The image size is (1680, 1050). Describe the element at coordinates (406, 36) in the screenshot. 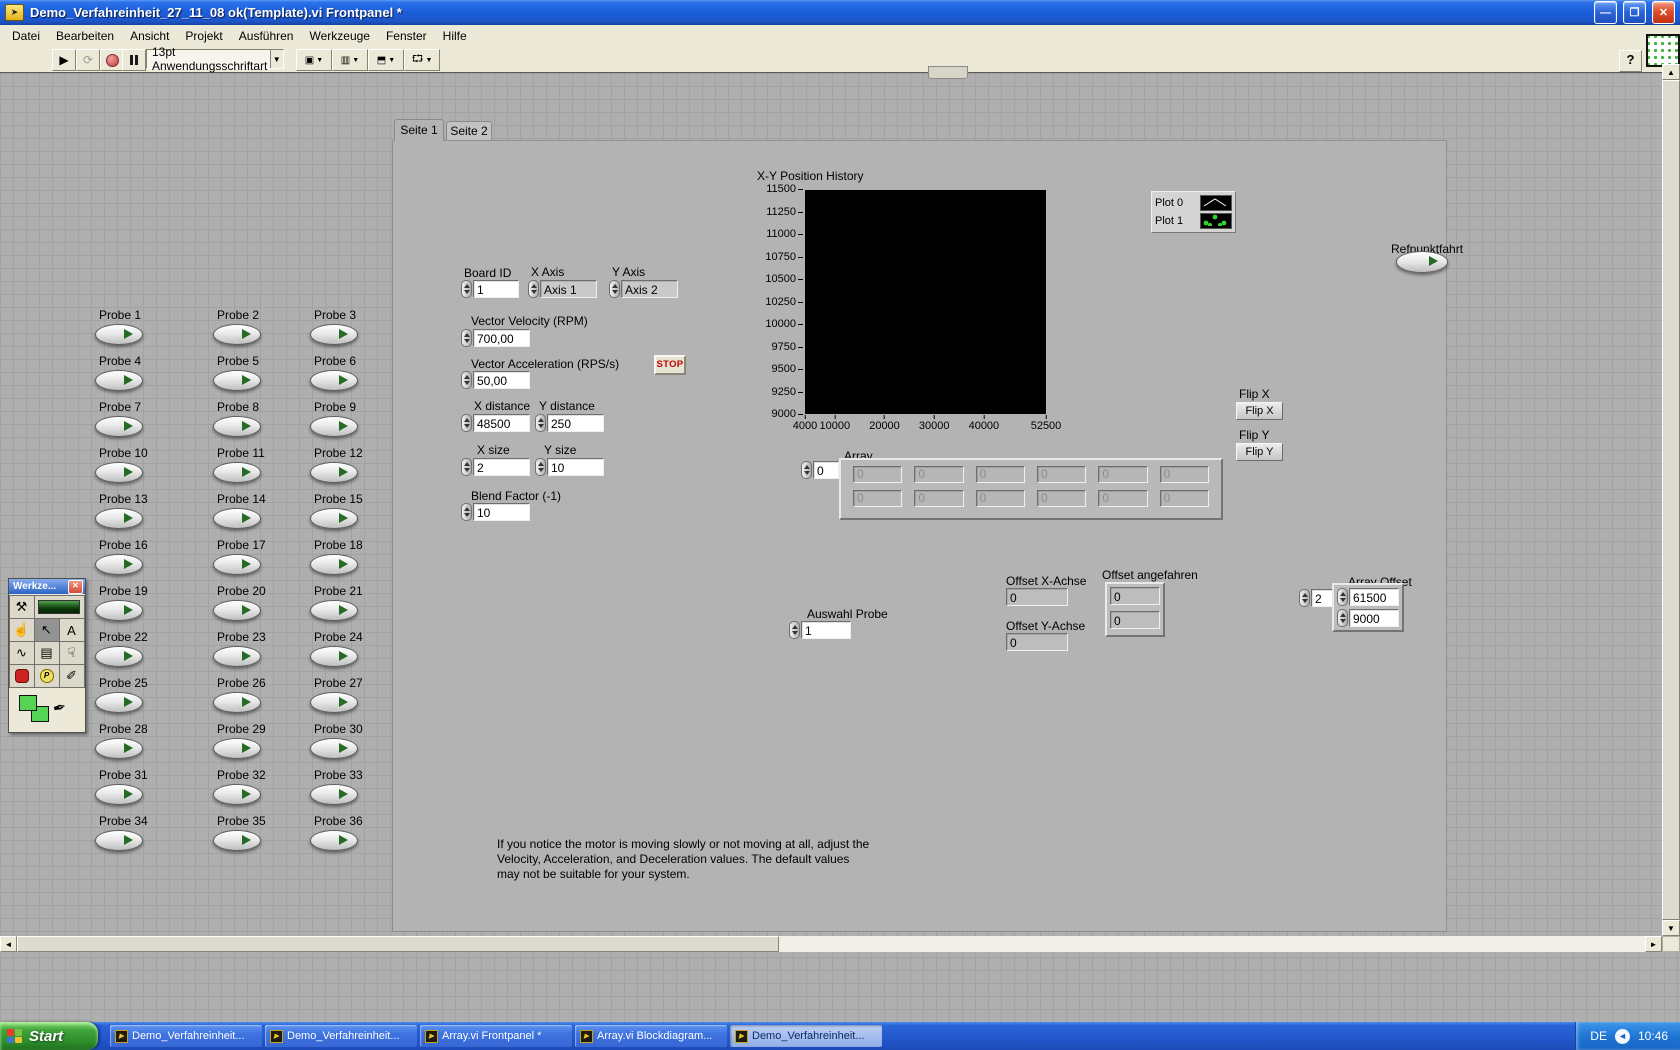

I see `menu-item: Fenster` at that location.